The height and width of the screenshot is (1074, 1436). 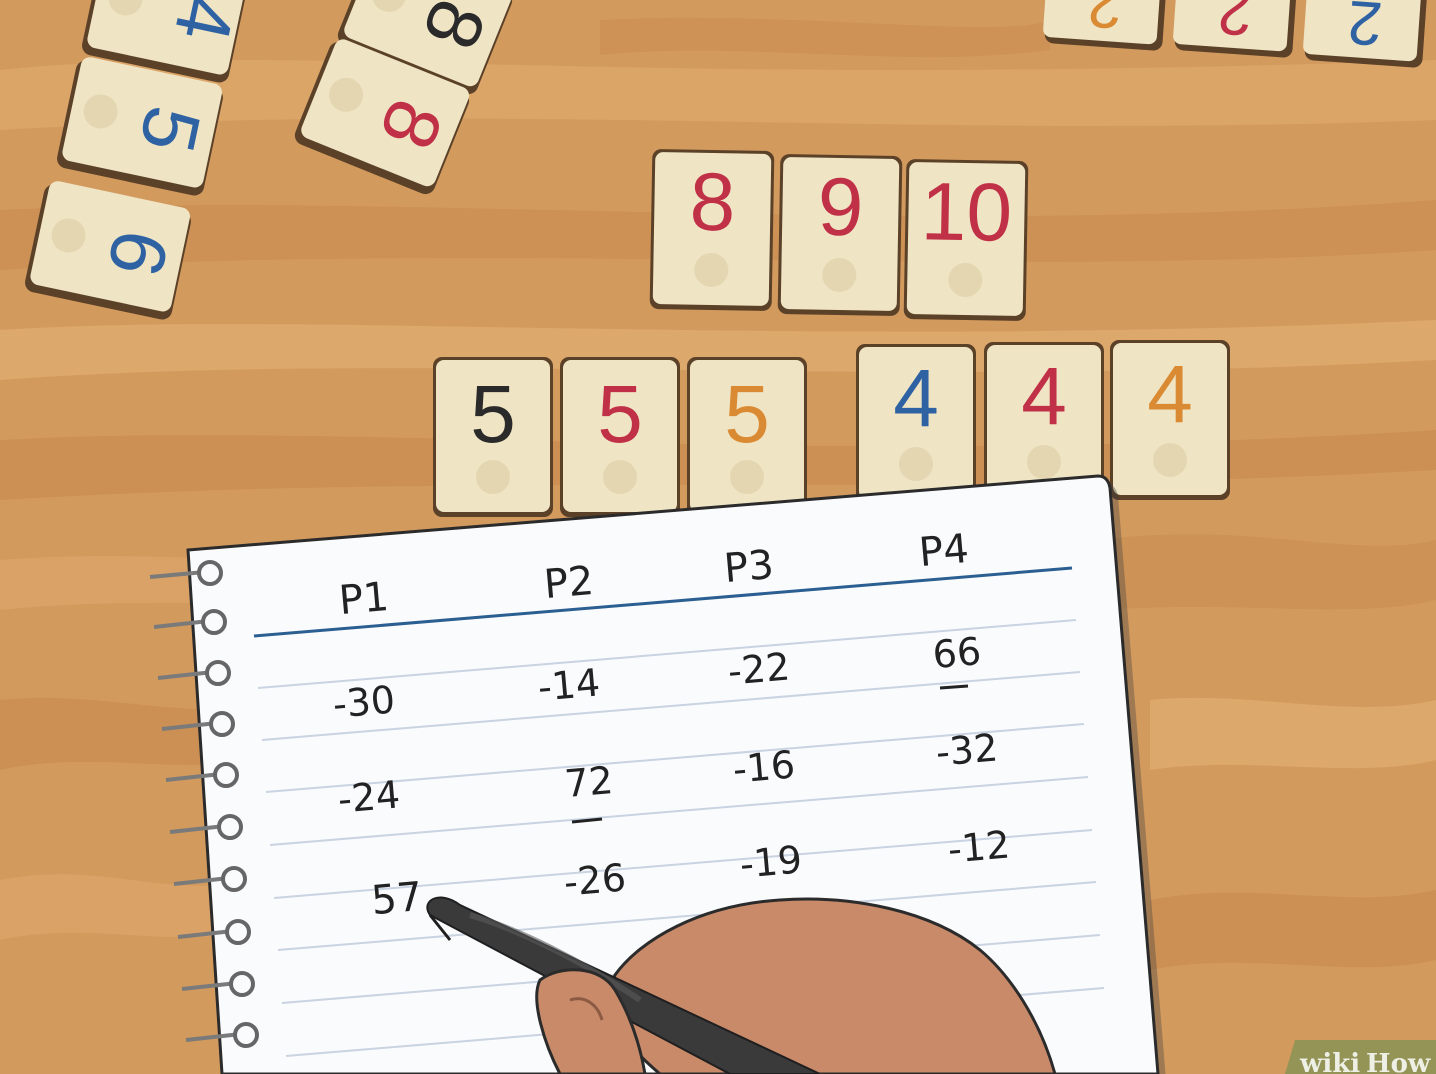 I want to click on score-cell-winner: 57, so click(x=397, y=899).